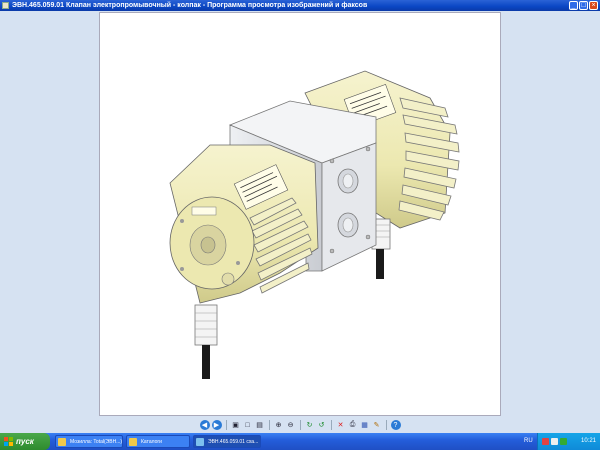 This screenshot has height=450, width=600. I want to click on help-icon: ?, so click(395, 425).